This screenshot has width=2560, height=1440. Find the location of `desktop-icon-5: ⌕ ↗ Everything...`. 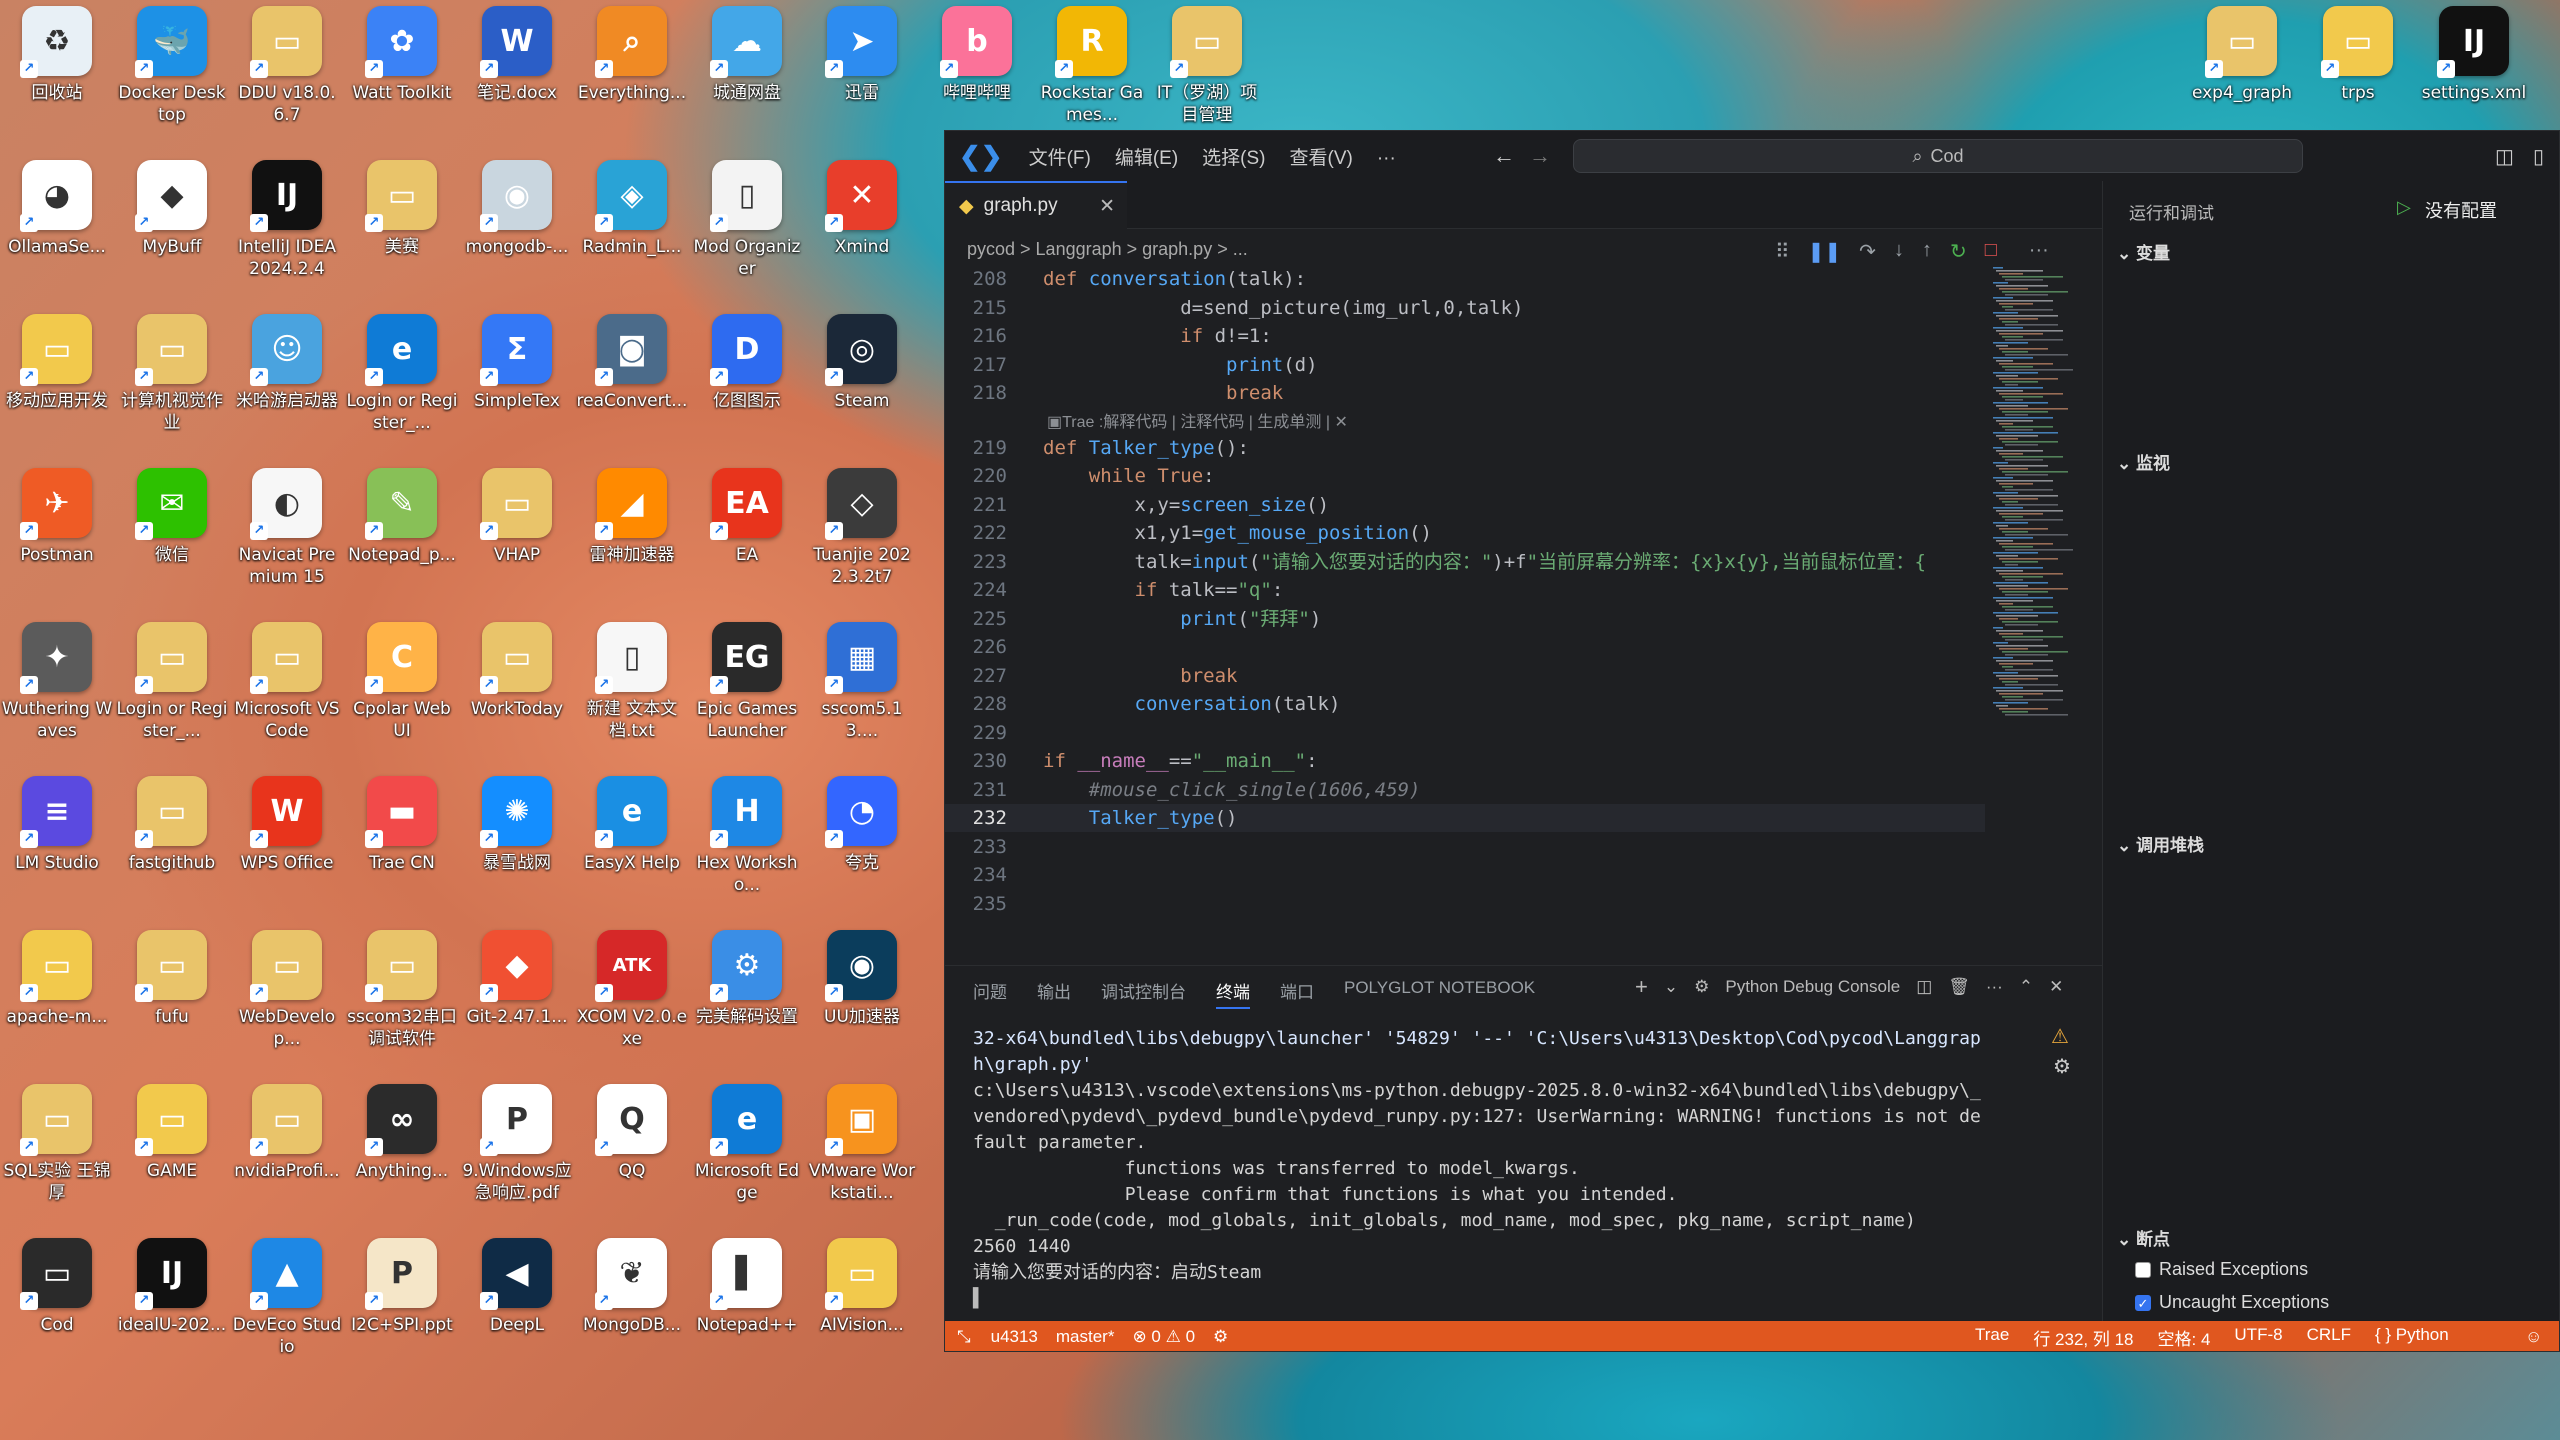

desktop-icon-5: ⌕ ↗ Everything... is located at coordinates (632, 55).